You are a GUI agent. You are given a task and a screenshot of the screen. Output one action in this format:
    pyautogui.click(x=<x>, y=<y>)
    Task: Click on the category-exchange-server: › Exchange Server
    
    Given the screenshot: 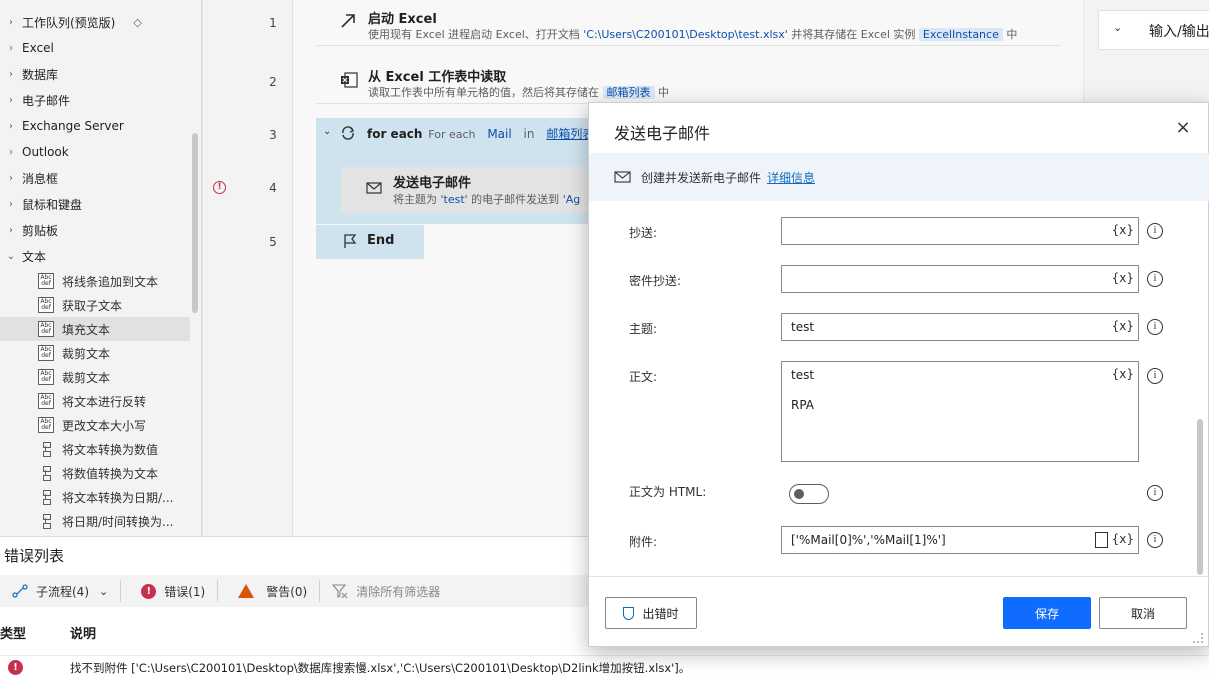 What is the action you would take?
    pyautogui.click(x=95, y=126)
    